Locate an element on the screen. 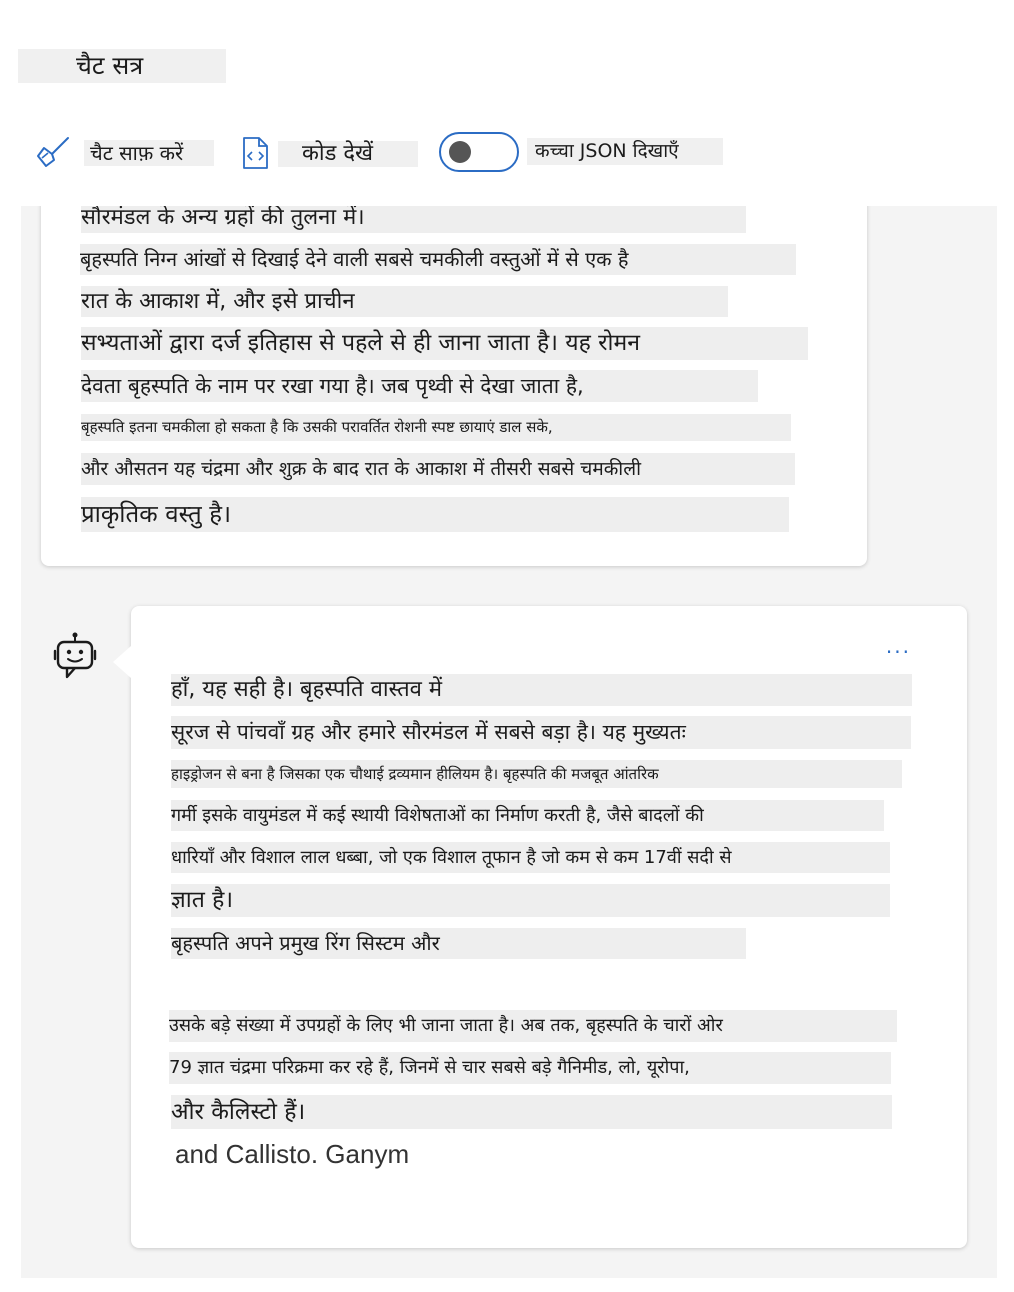  code-file-icon is located at coordinates (255, 153).